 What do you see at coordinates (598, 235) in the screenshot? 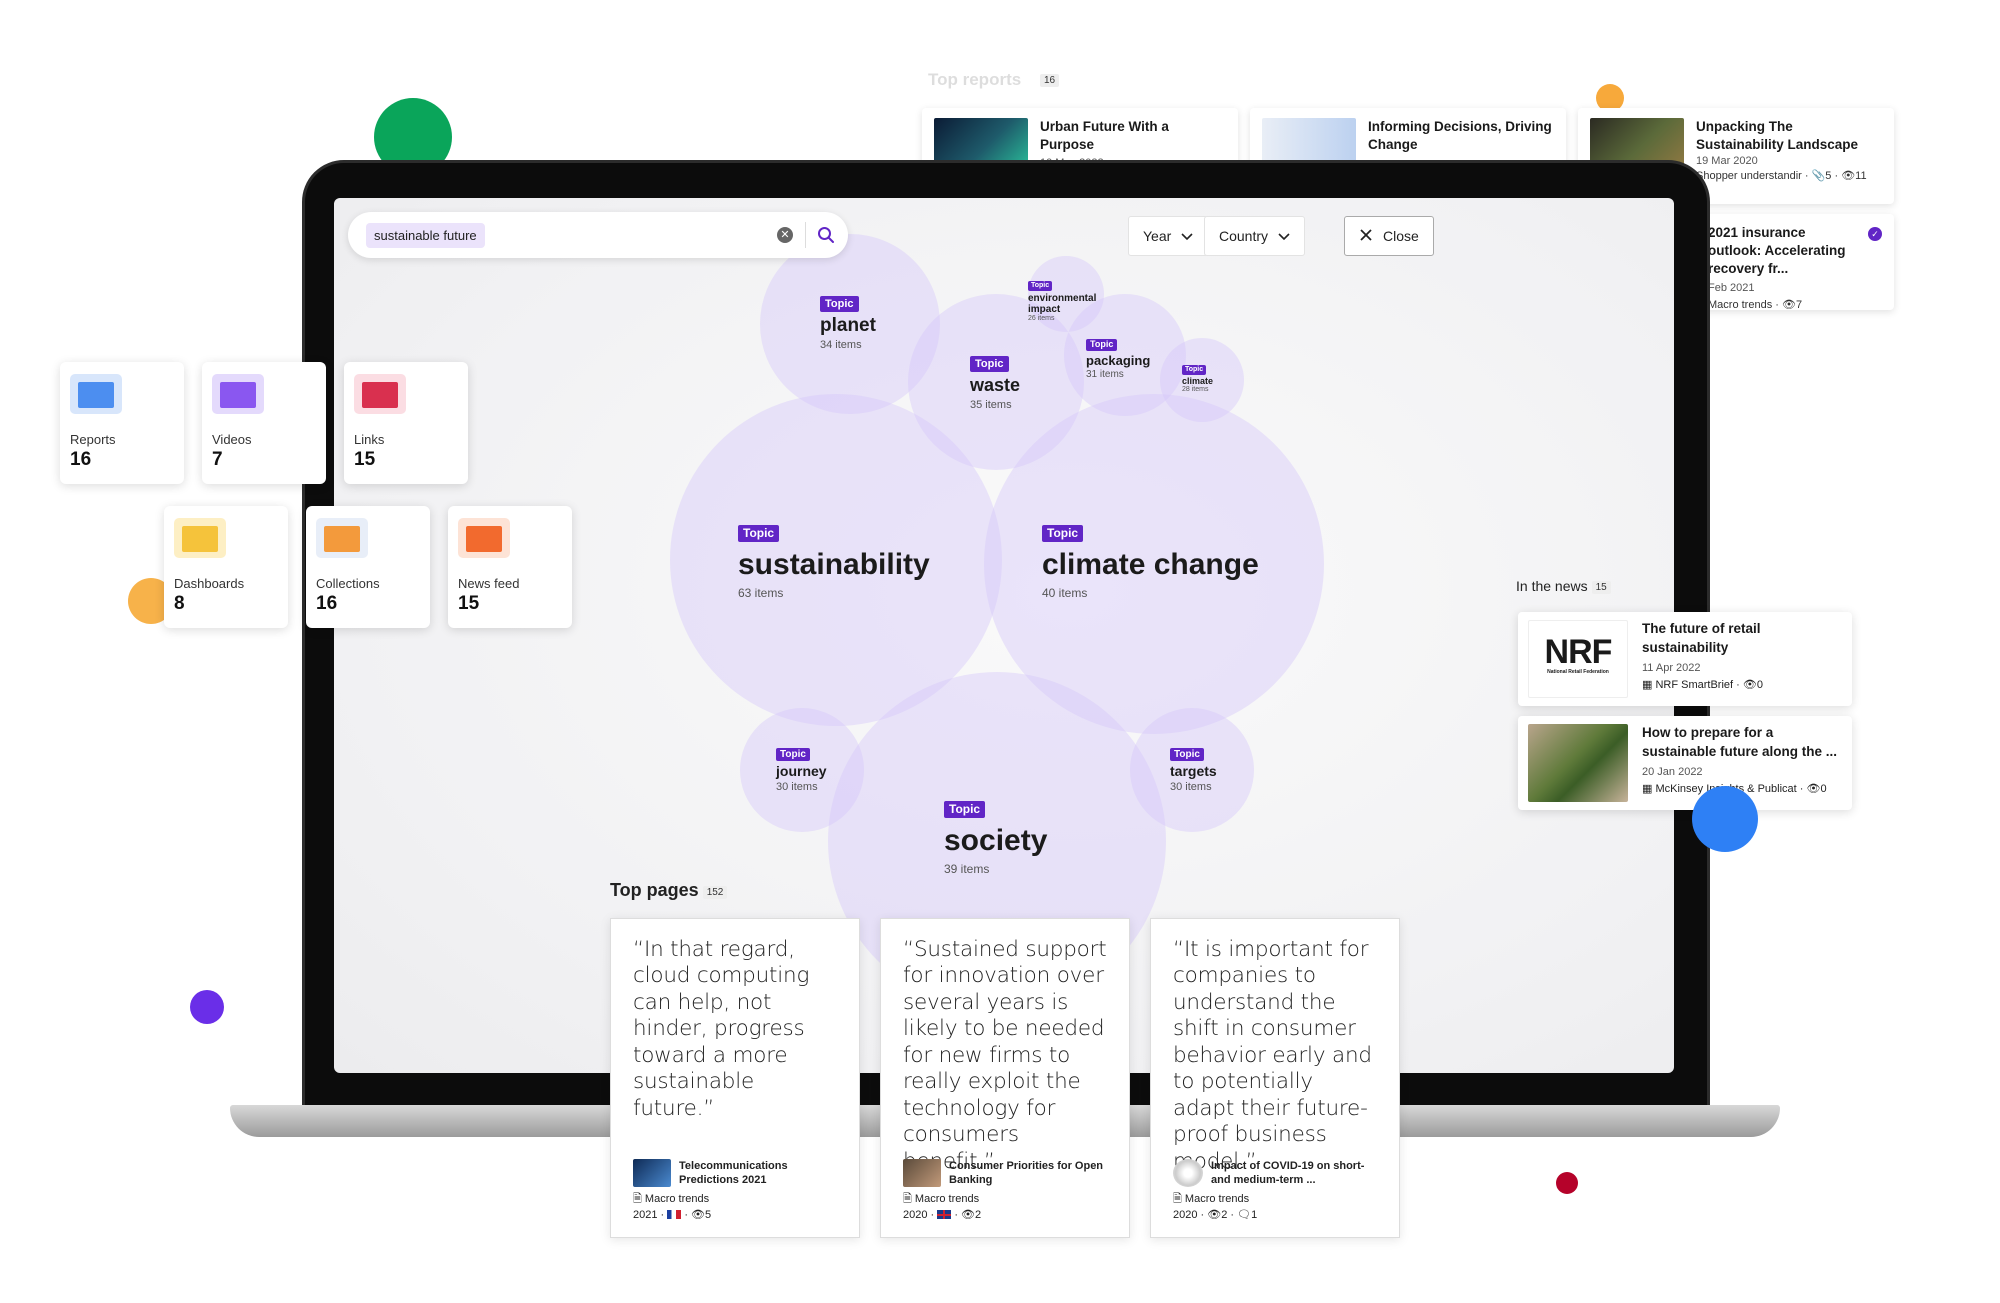
I see `search-bar: sustainable future ✕` at bounding box center [598, 235].